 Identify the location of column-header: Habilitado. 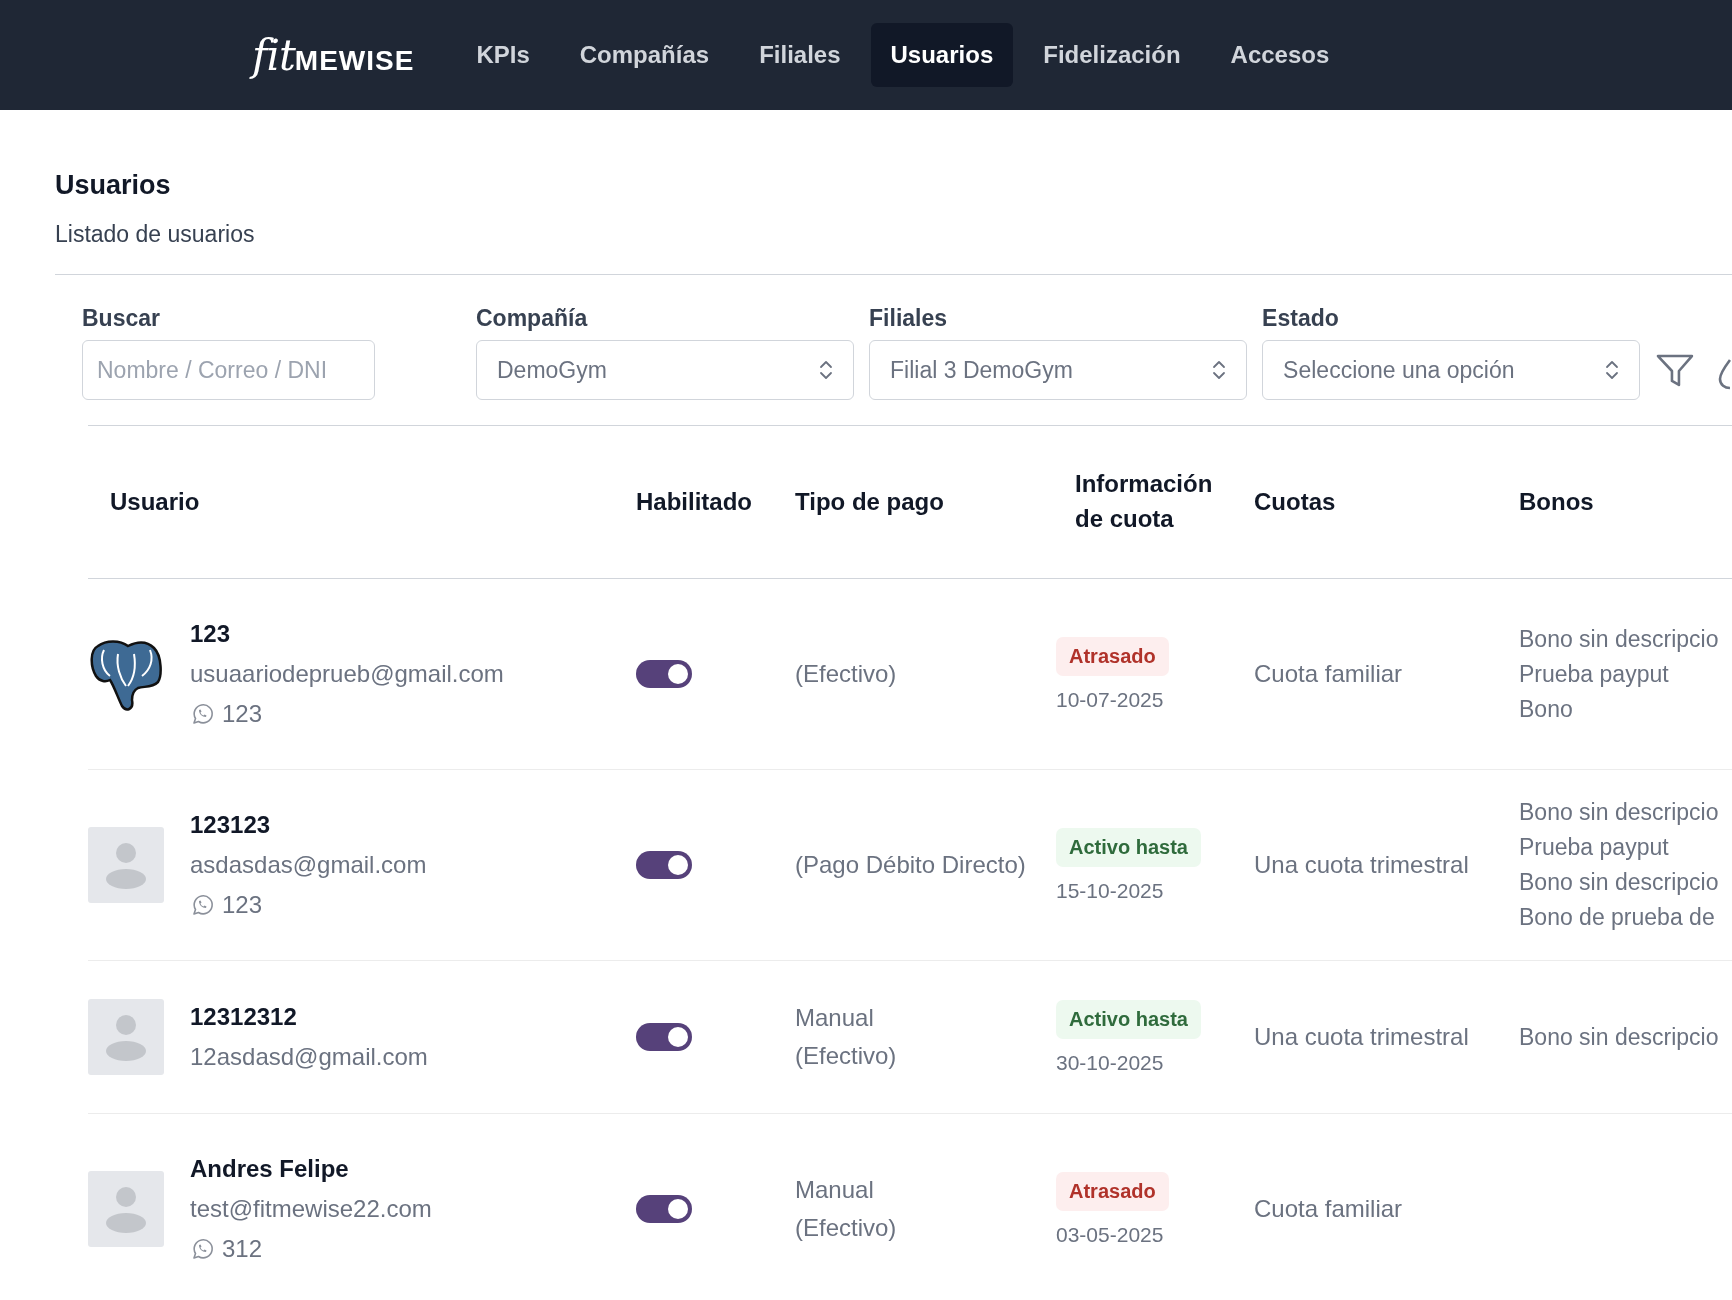
(694, 501).